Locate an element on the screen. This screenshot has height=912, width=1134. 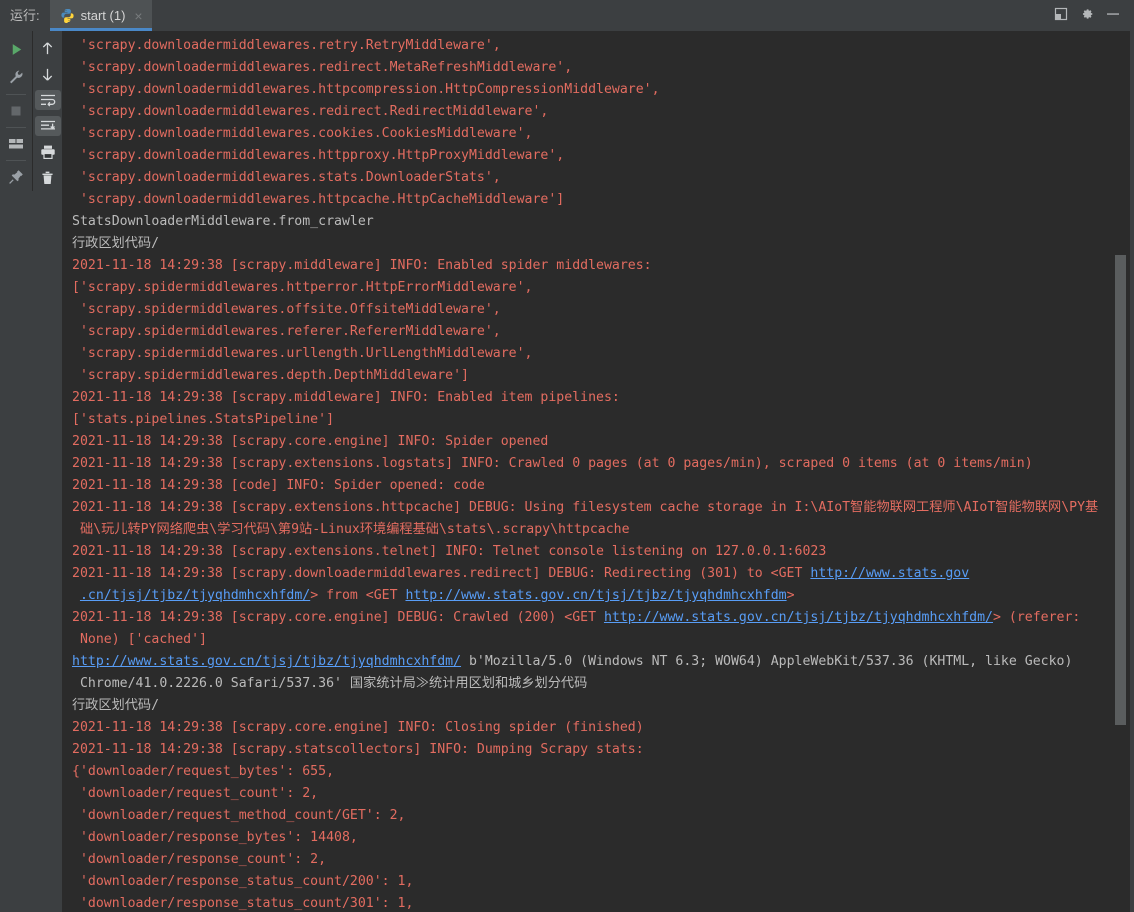
console-line: 'downloader/response_count': 2, is located at coordinates (592, 860).